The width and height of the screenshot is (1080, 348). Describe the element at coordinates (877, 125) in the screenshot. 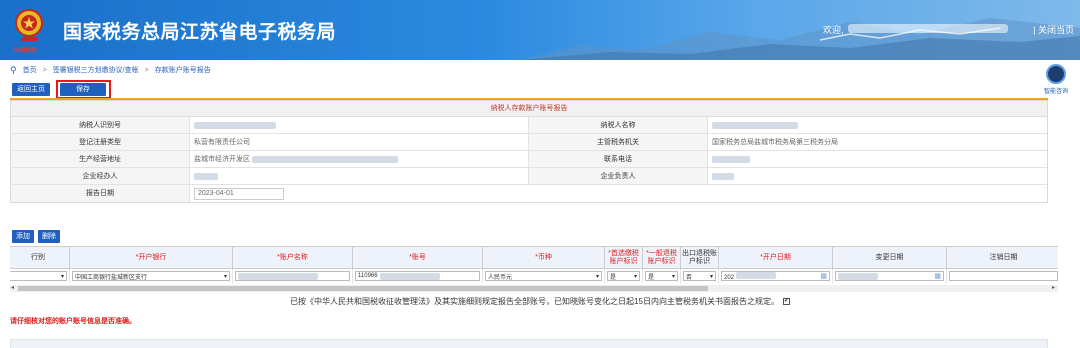

I see `taxpayer-name-value` at that location.